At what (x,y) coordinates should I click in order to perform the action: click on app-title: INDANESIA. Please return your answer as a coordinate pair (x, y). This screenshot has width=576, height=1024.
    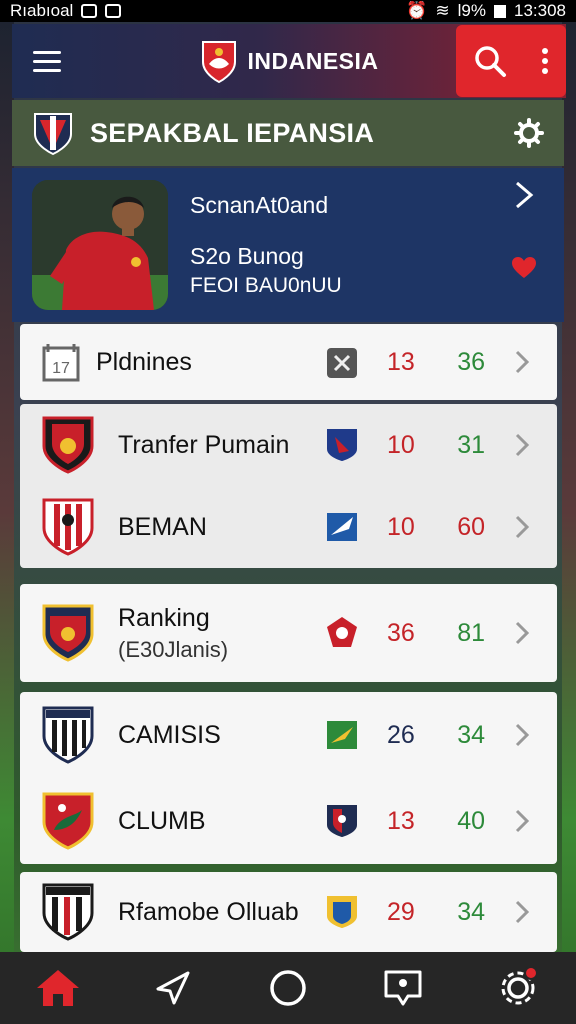
    Looking at the image, I should click on (313, 60).